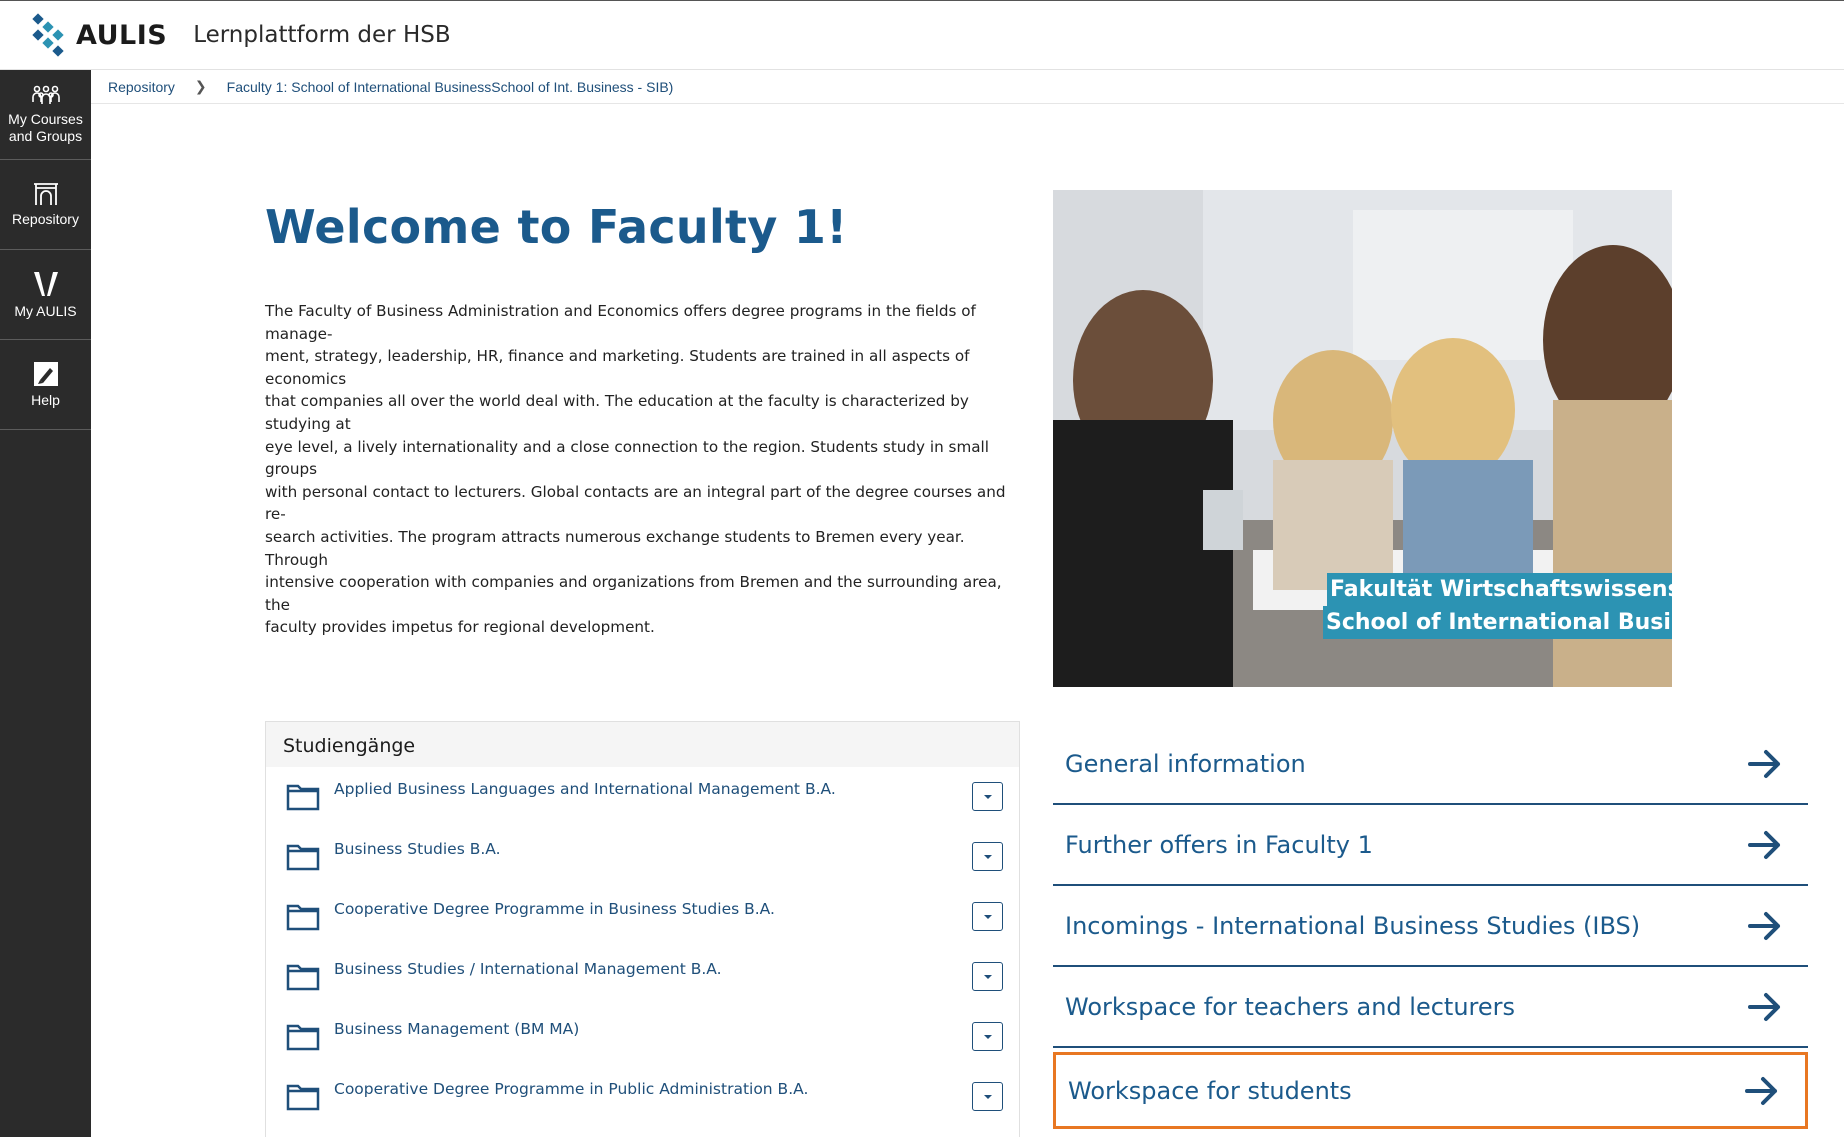 Image resolution: width=1844 pixels, height=1137 pixels. What do you see at coordinates (1185, 763) in the screenshot?
I see `link-label: General information` at bounding box center [1185, 763].